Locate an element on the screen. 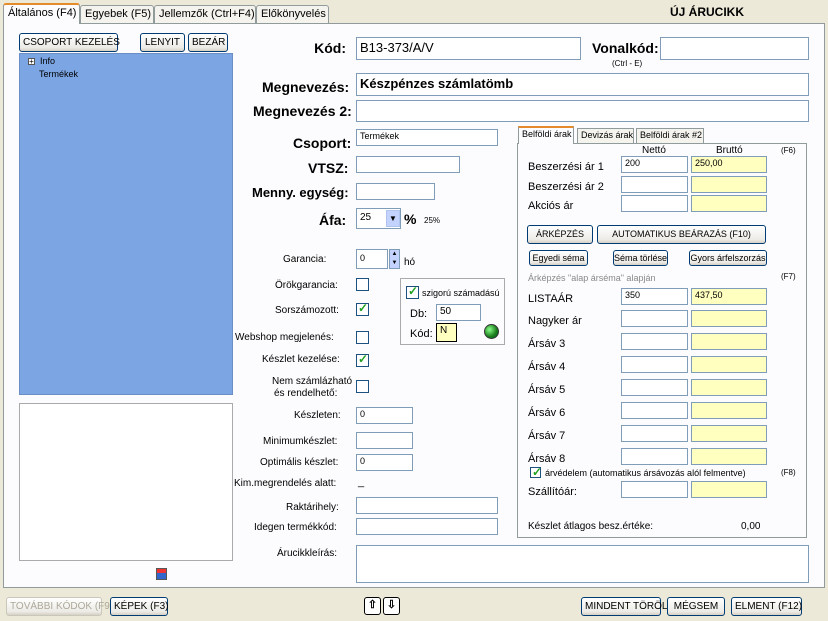 This screenshot has width=828, height=621. foreign-code-input is located at coordinates (427, 526).